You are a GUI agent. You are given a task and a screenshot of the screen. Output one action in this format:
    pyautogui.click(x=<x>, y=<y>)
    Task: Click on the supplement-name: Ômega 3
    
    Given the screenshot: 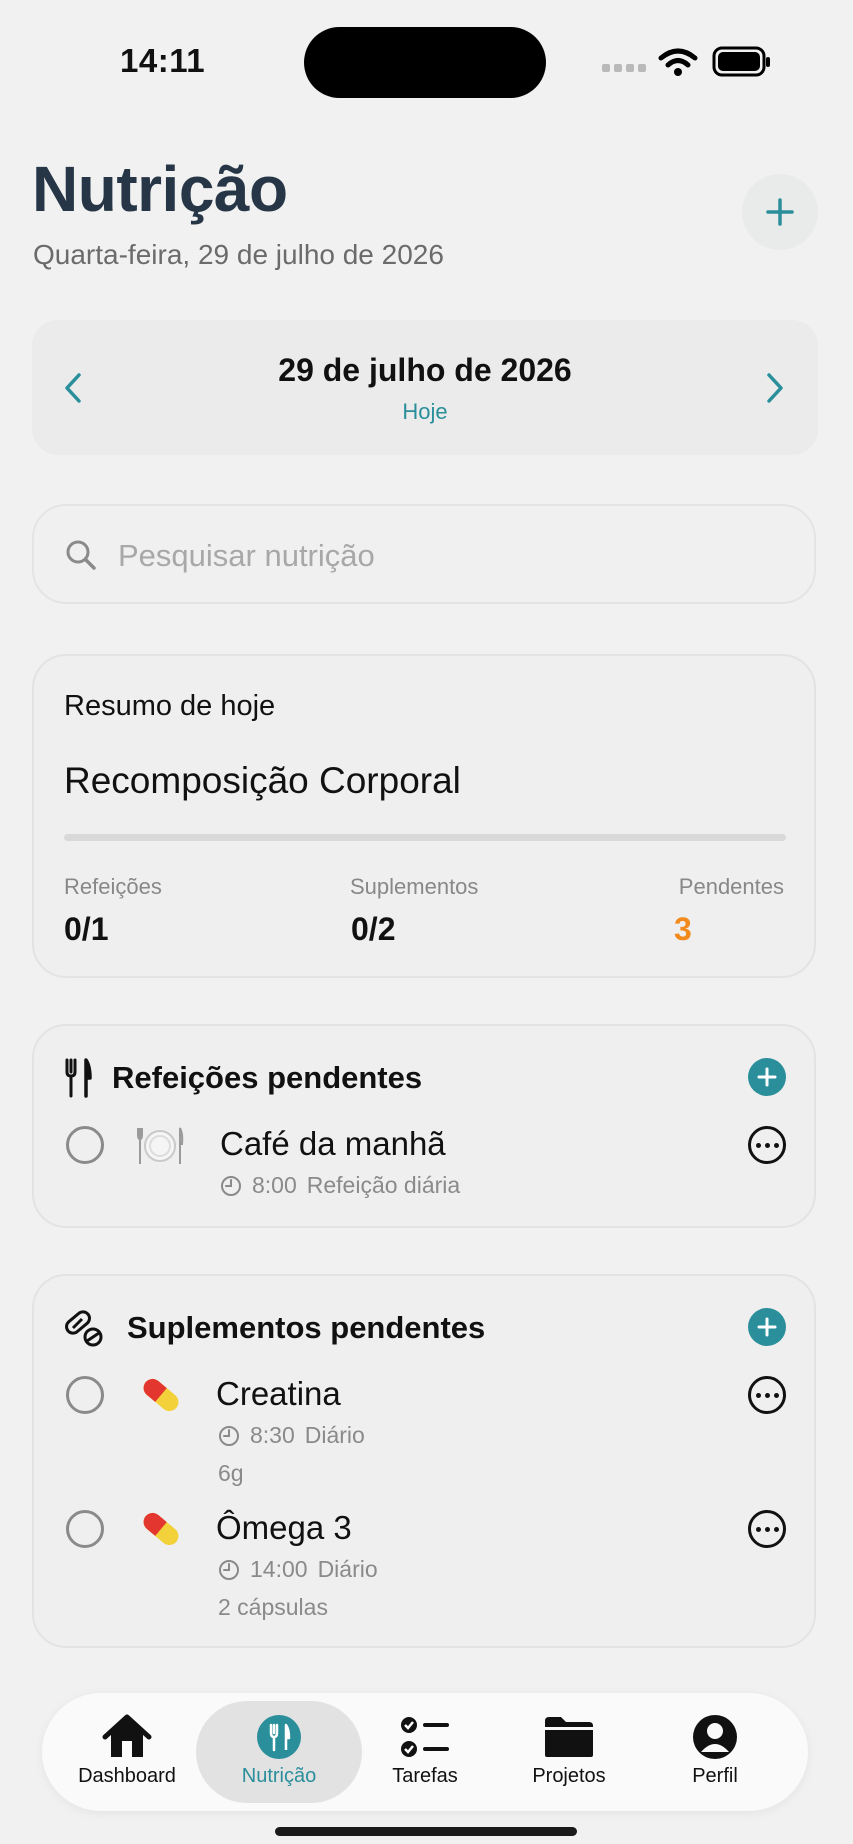 What is the action you would take?
    pyautogui.click(x=284, y=1527)
    